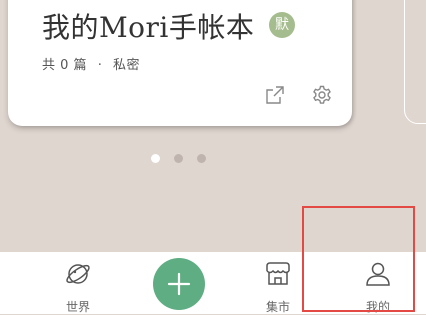 The width and height of the screenshot is (426, 315). I want to click on settings-icon, so click(322, 95).